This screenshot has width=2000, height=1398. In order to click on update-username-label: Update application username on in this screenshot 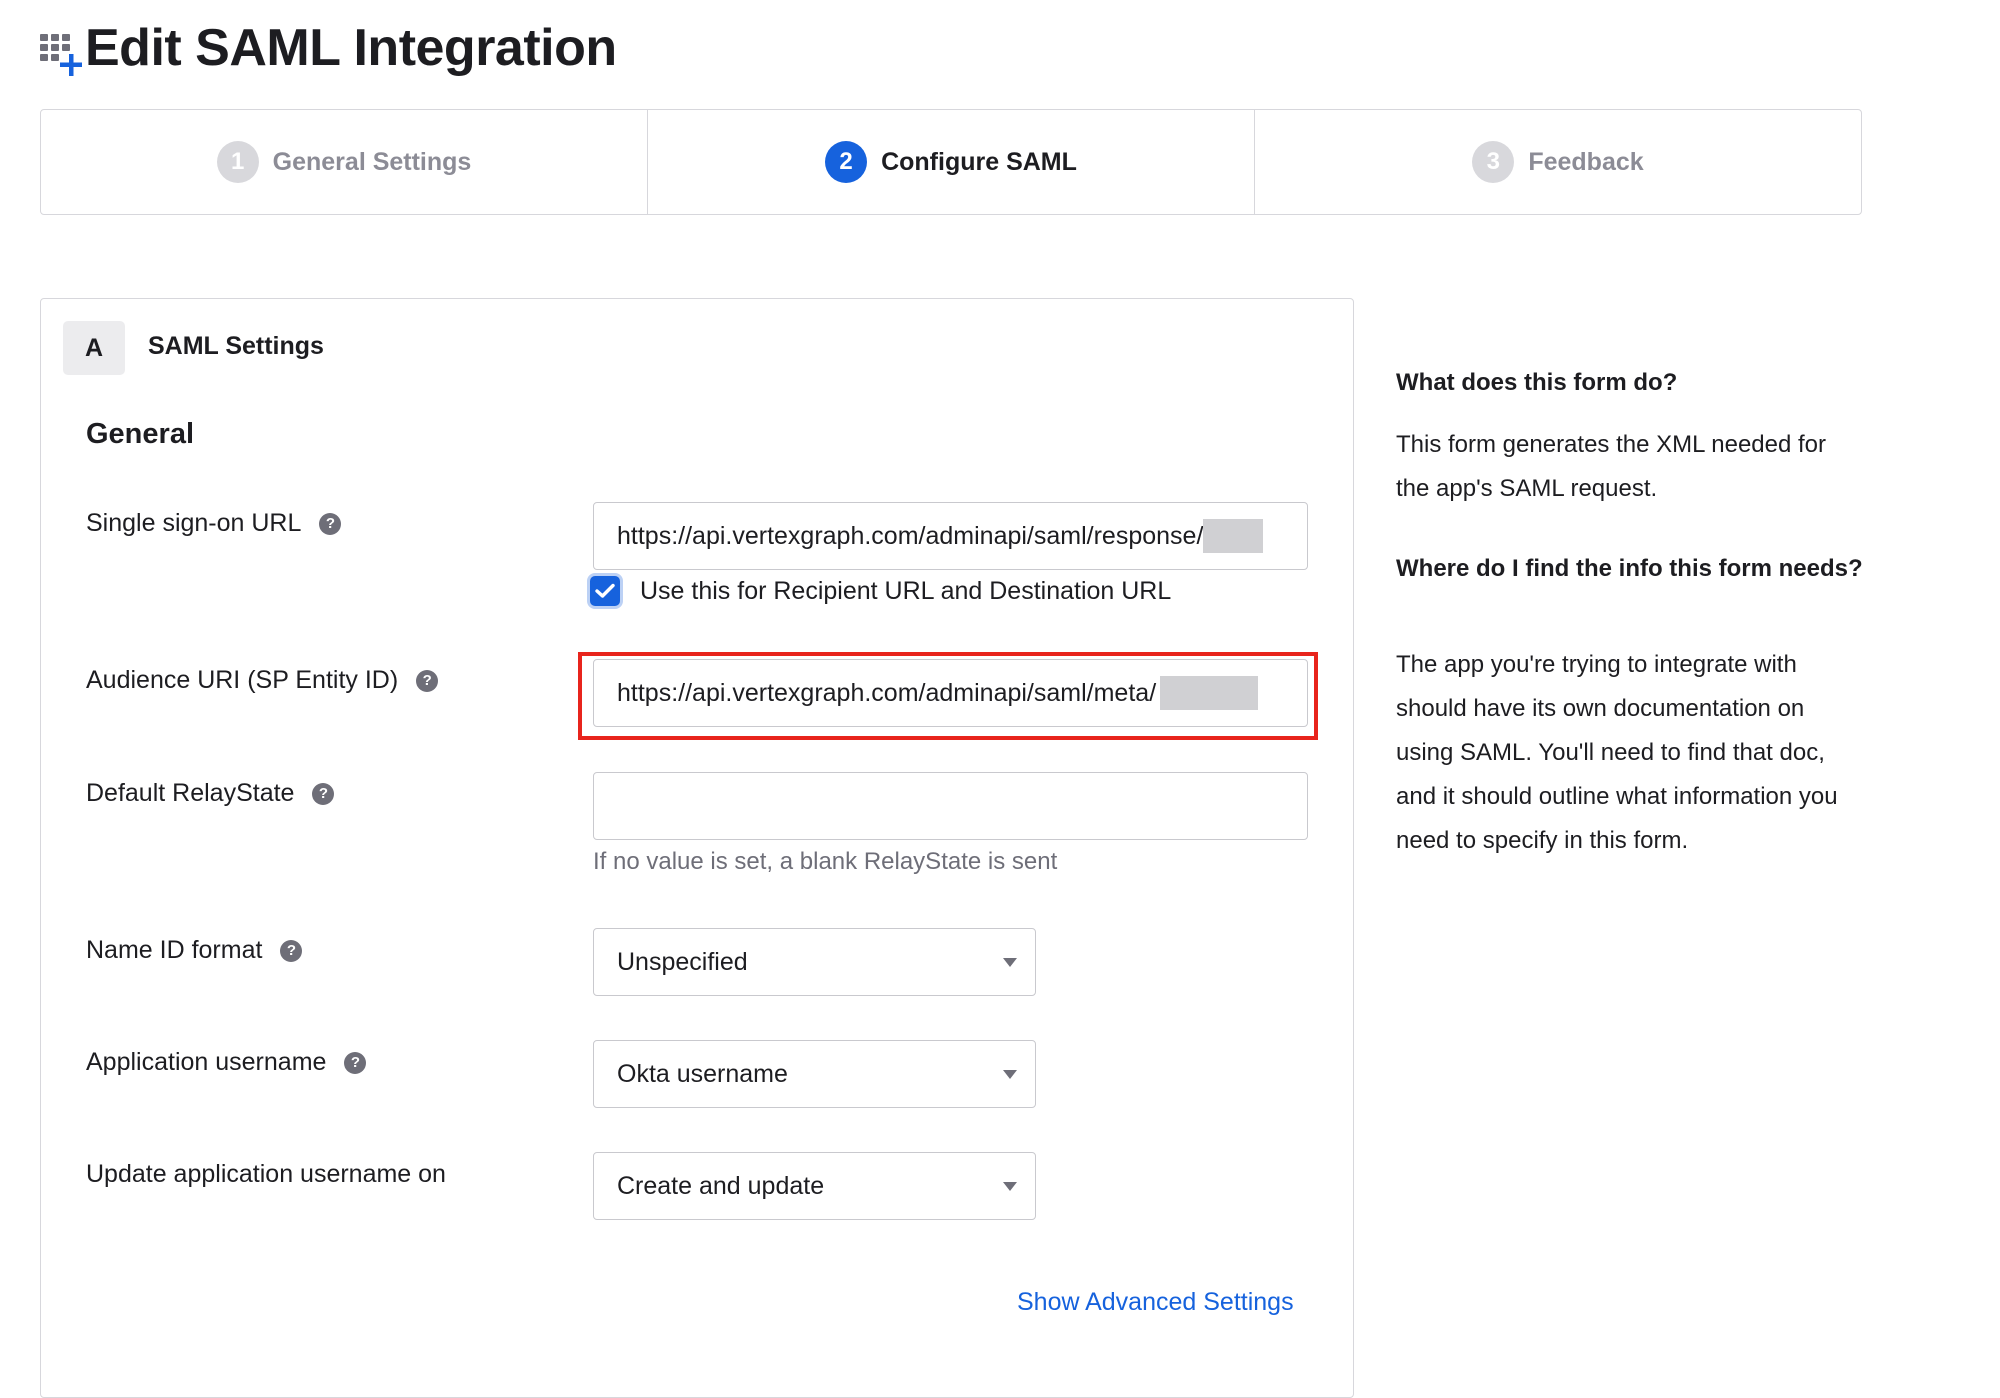, I will do `click(266, 1174)`.